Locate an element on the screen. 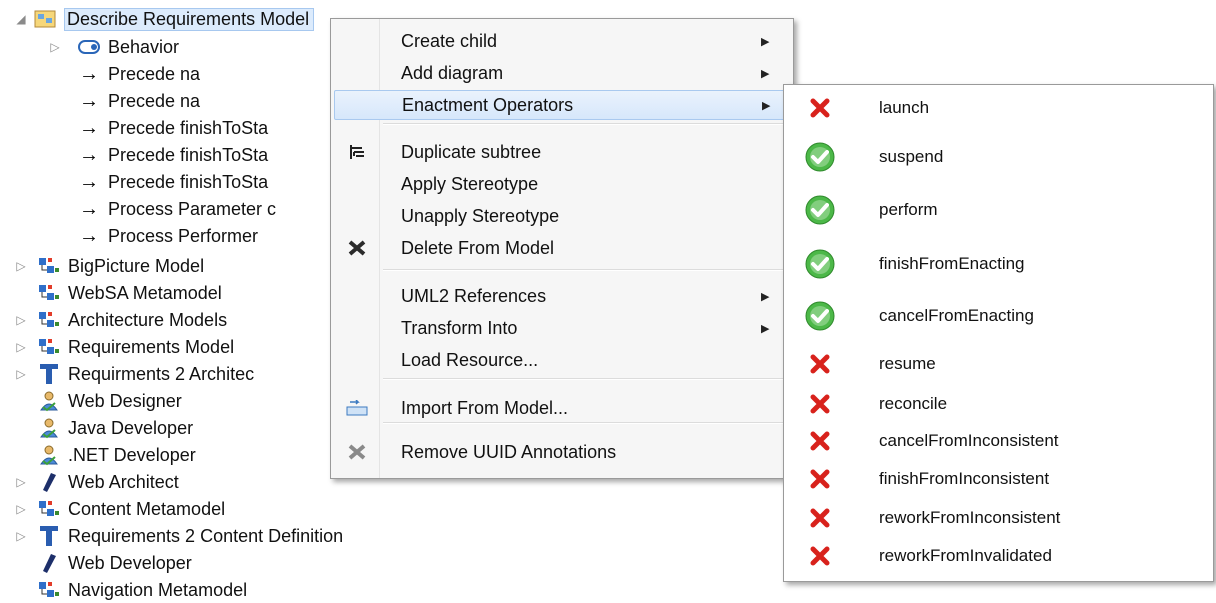  tree-item-row: ▷ Content Metamodel is located at coordinates (119, 509).